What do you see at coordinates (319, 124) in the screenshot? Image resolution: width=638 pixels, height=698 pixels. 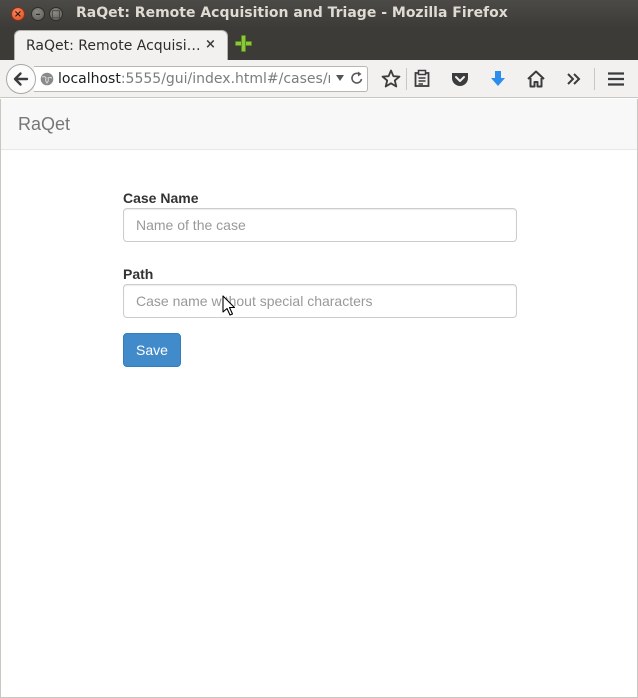 I see `app-navbar: RaQet` at bounding box center [319, 124].